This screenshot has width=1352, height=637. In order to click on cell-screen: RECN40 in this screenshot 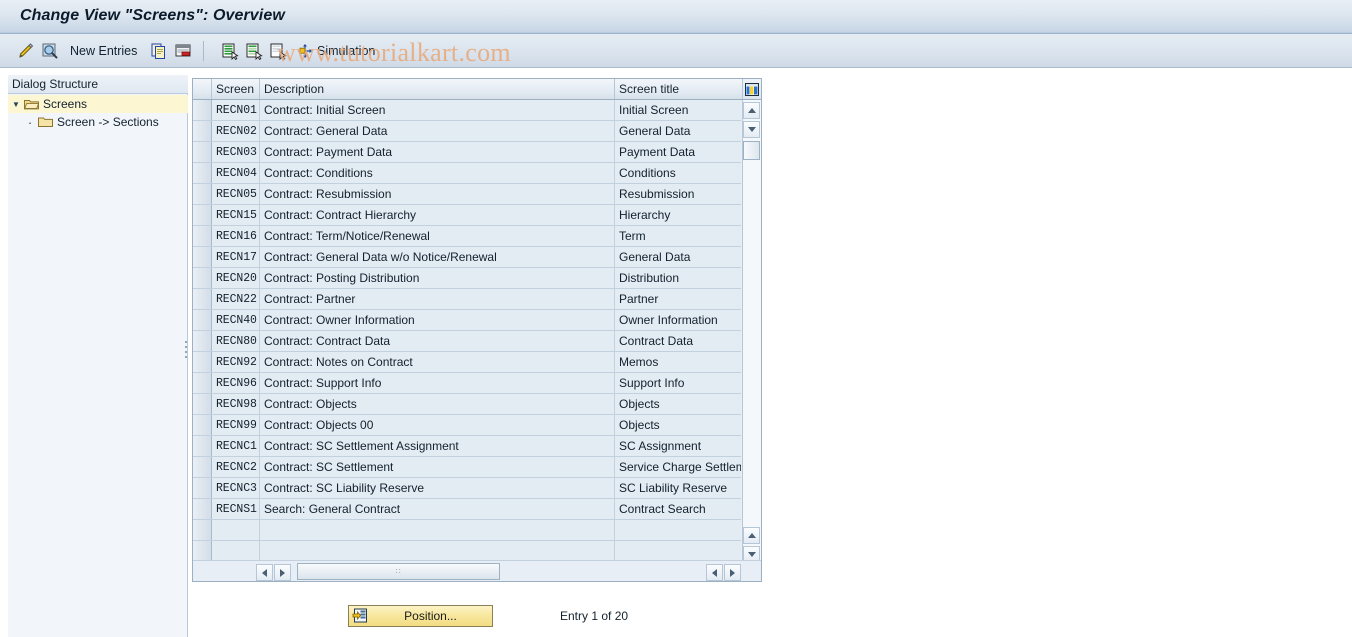, I will do `click(236, 320)`.